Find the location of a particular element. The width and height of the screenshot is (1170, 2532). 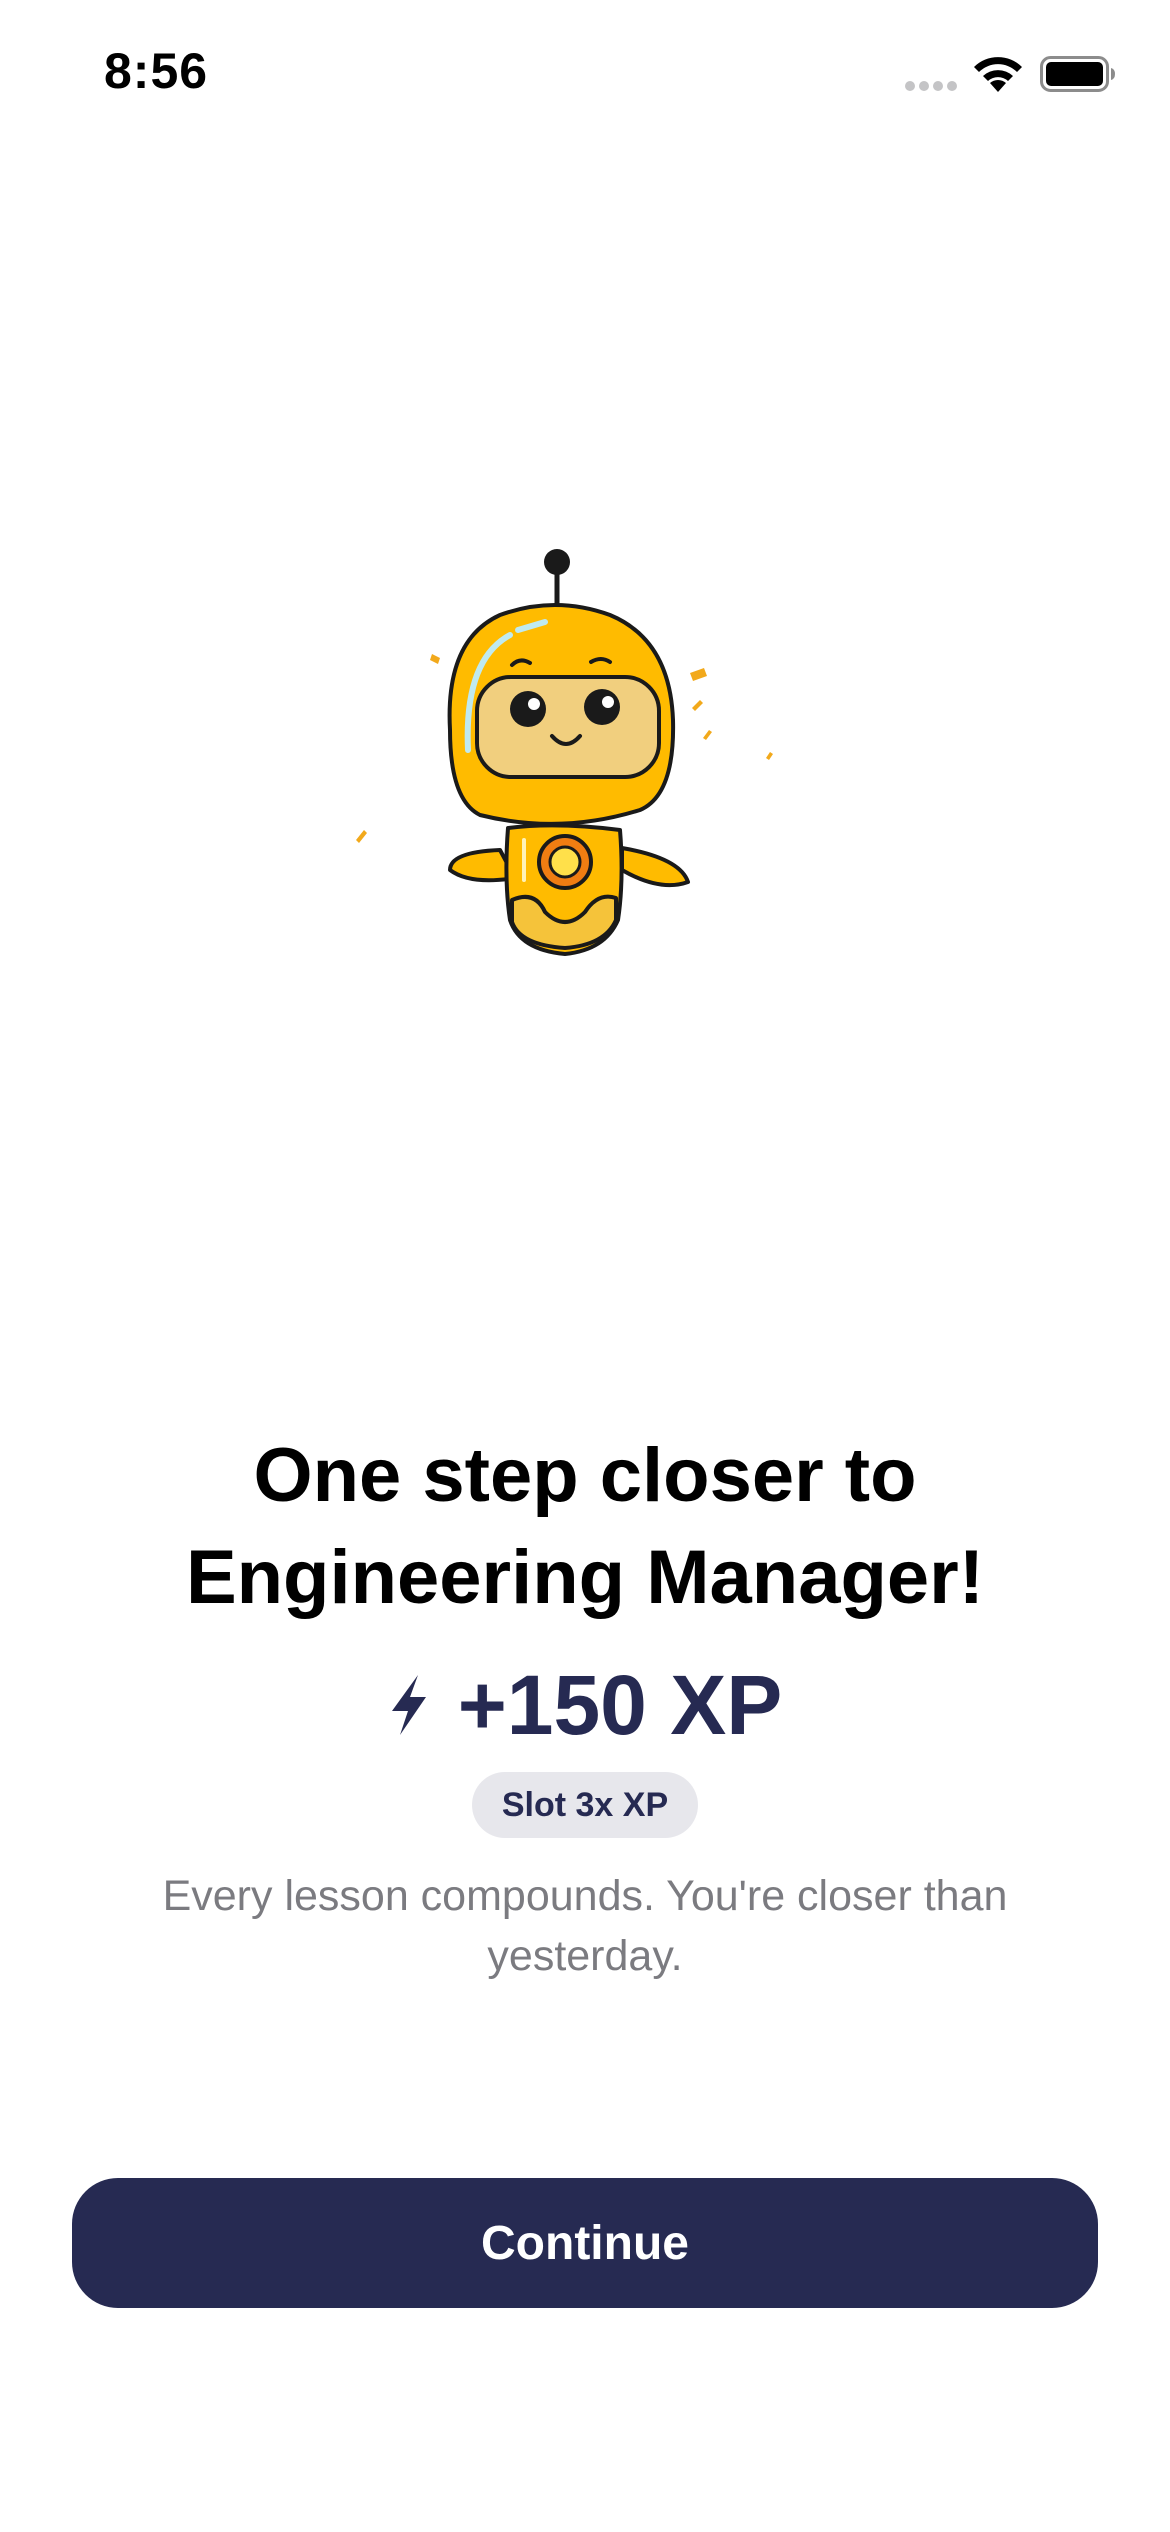

headline-line-1: One step closer to is located at coordinates (585, 1475).